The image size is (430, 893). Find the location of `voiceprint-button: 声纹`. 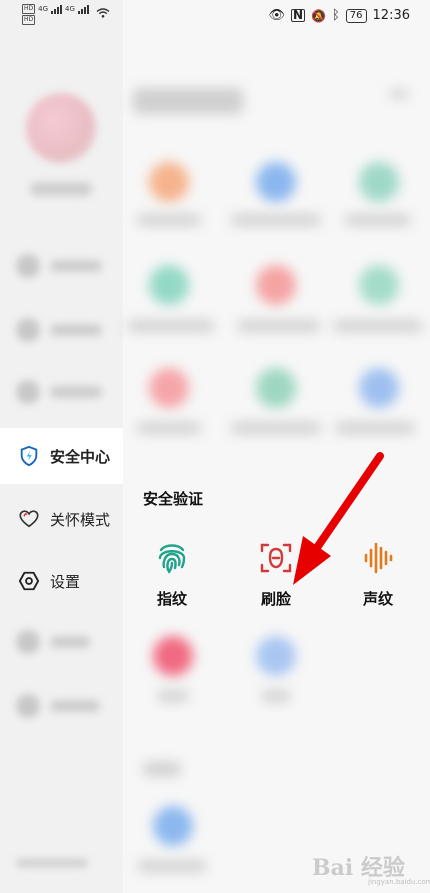

voiceprint-button: 声纹 is located at coordinates (378, 573).